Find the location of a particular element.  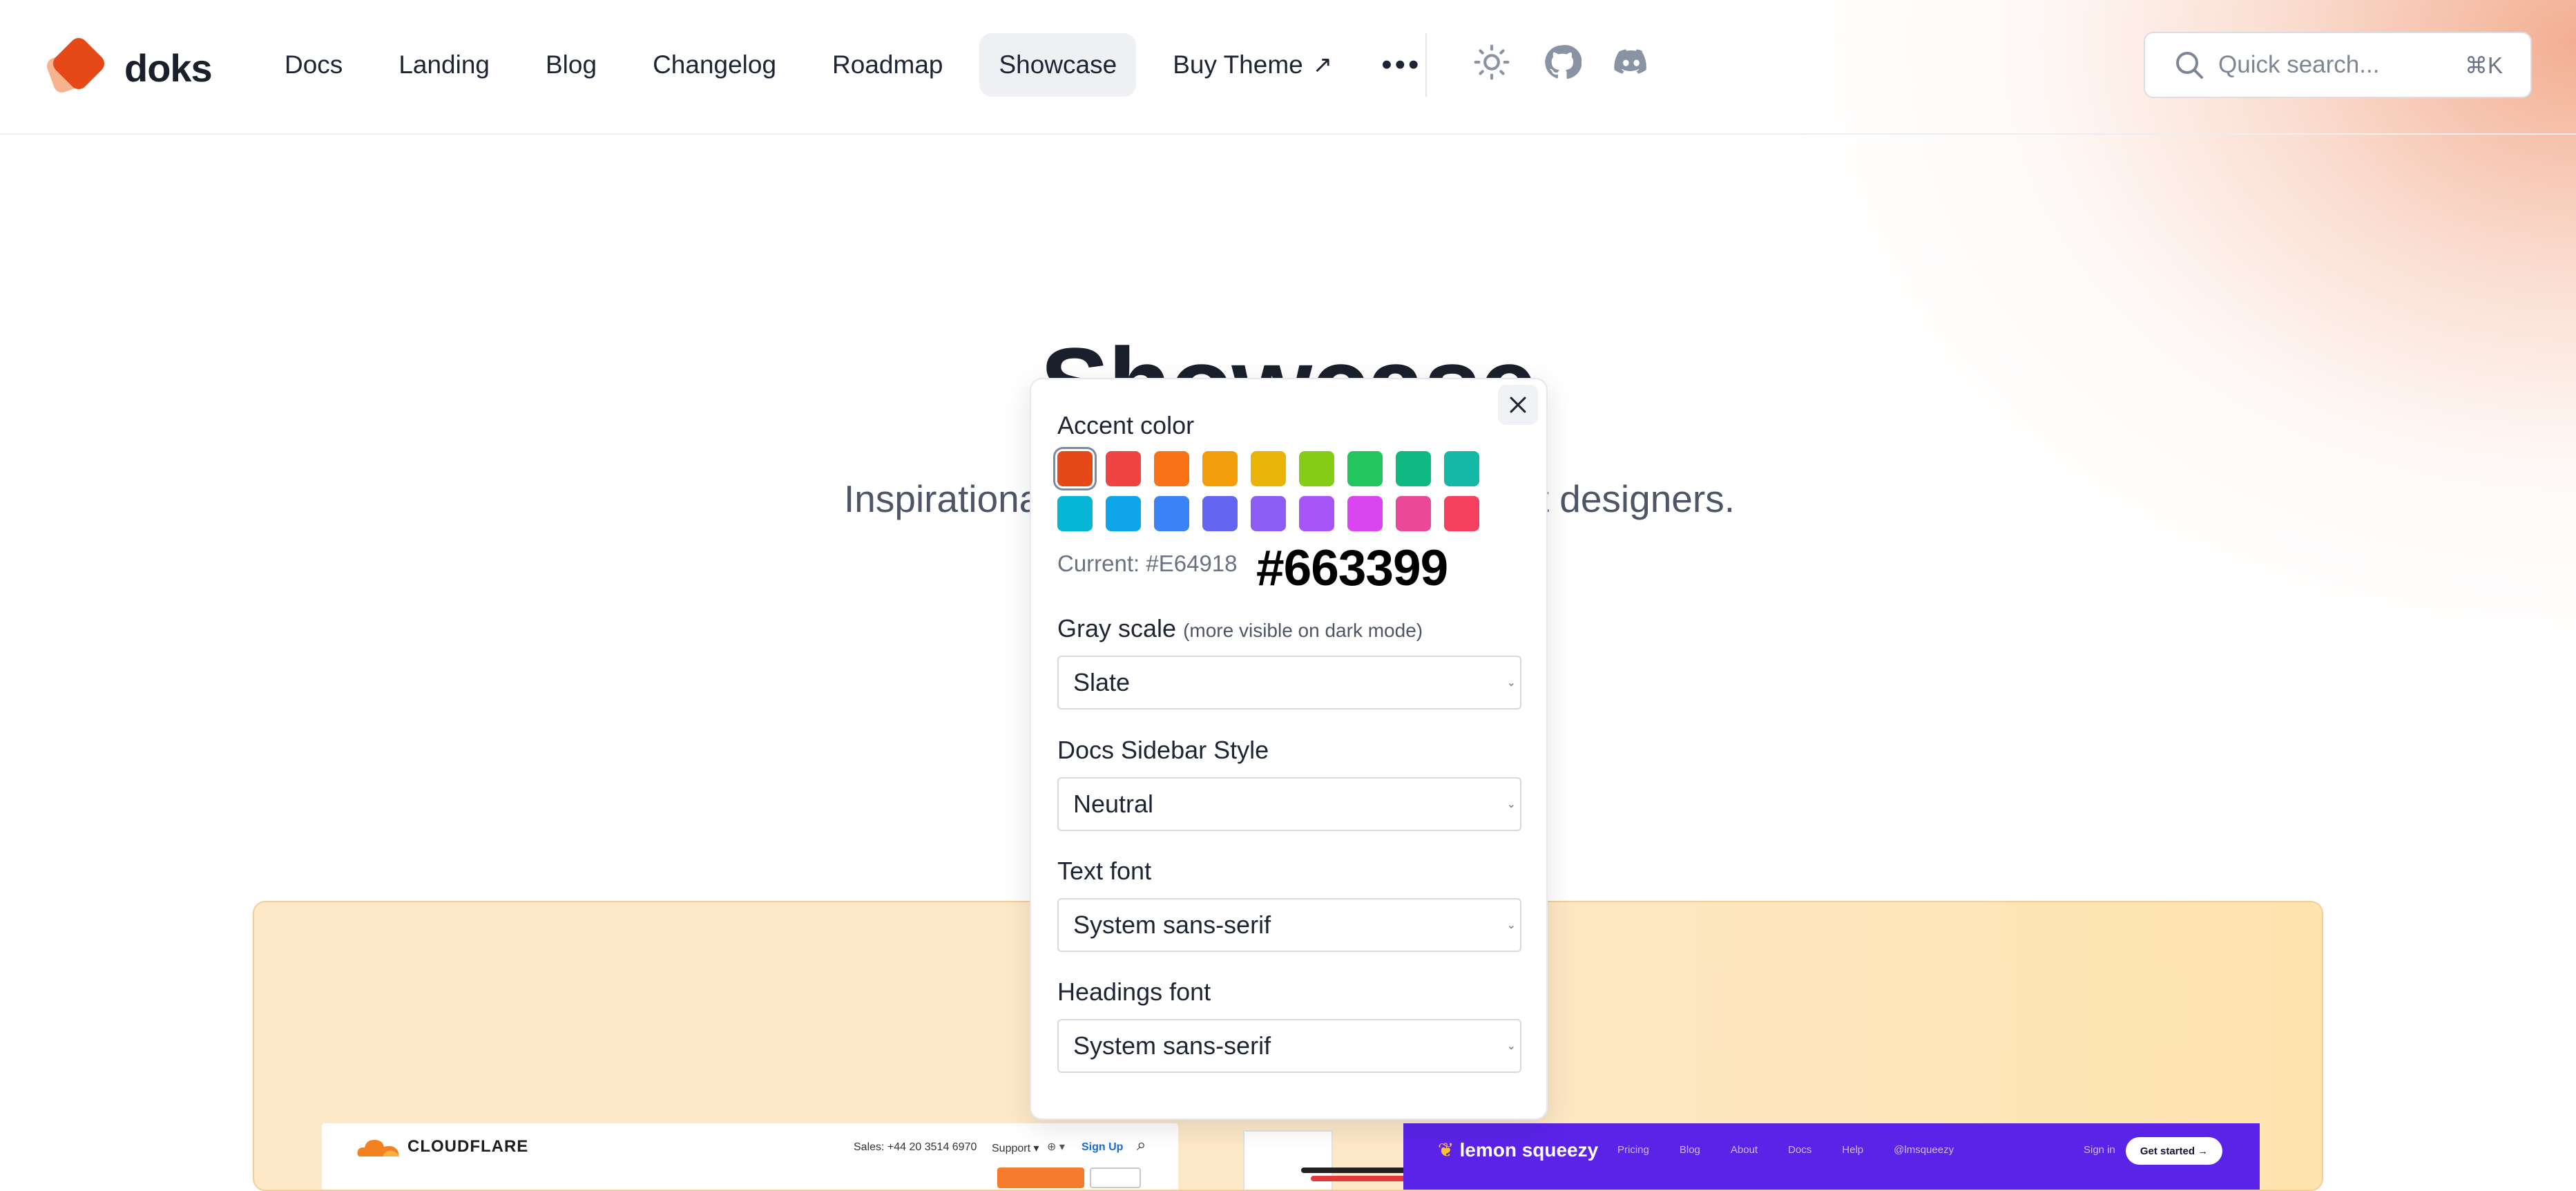

lemonsqueezy-nav-item: Docs is located at coordinates (1800, 1150).